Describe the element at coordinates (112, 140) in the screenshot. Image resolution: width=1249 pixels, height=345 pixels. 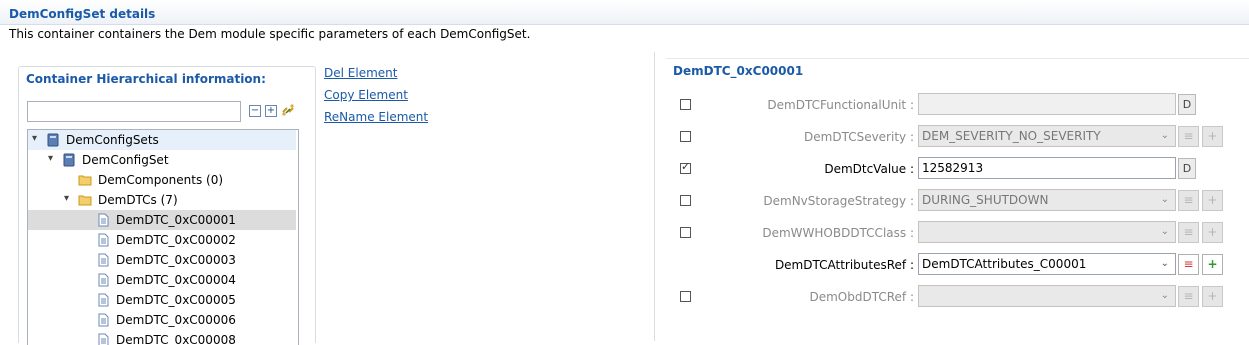
I see `tree-item-label: DemConfigSets` at that location.